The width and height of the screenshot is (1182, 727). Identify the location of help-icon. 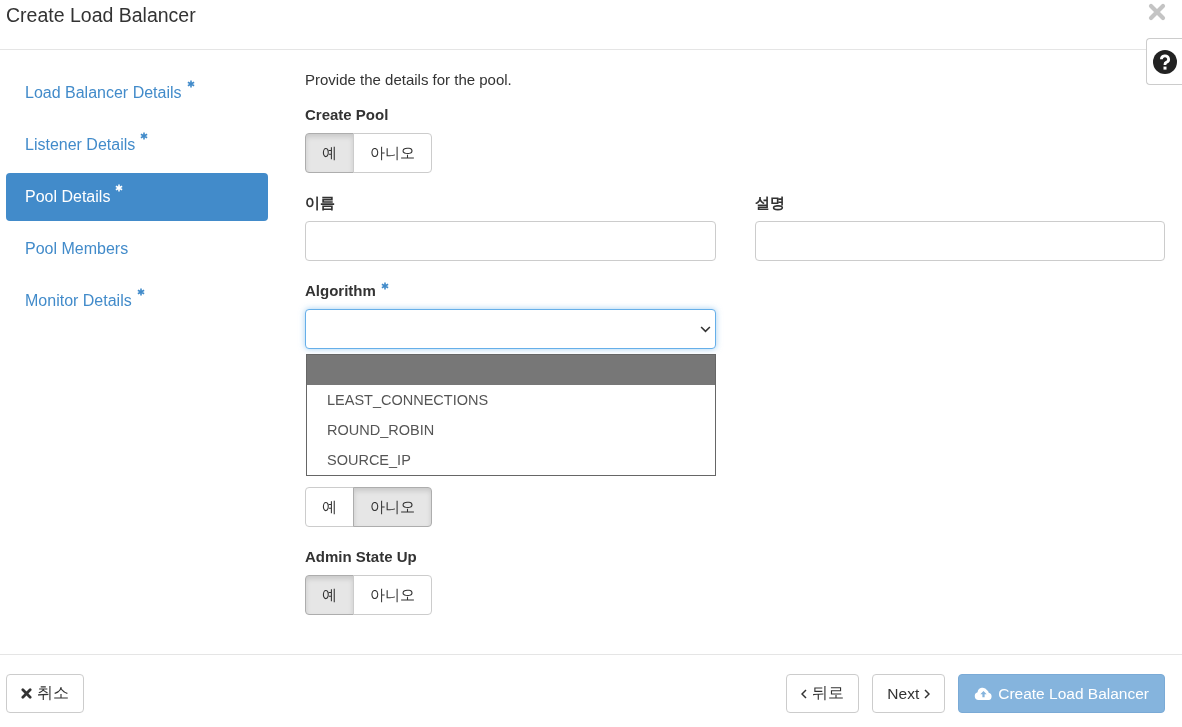
(1164, 61).